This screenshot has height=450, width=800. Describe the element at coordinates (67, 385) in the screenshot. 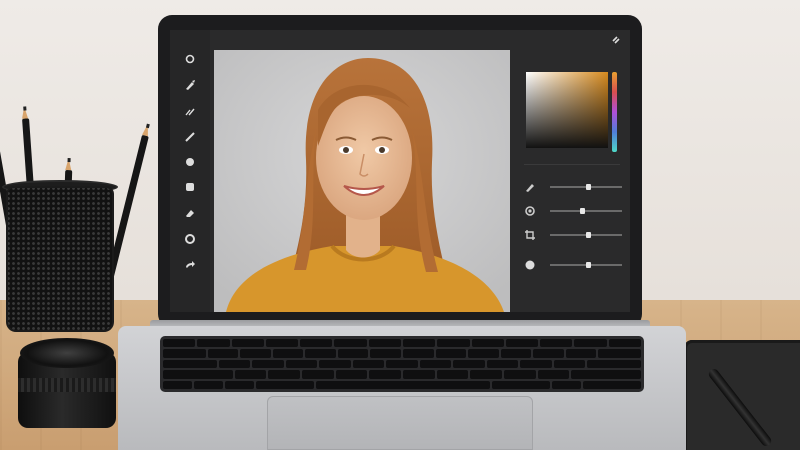

I see `lens-focus-ring` at that location.